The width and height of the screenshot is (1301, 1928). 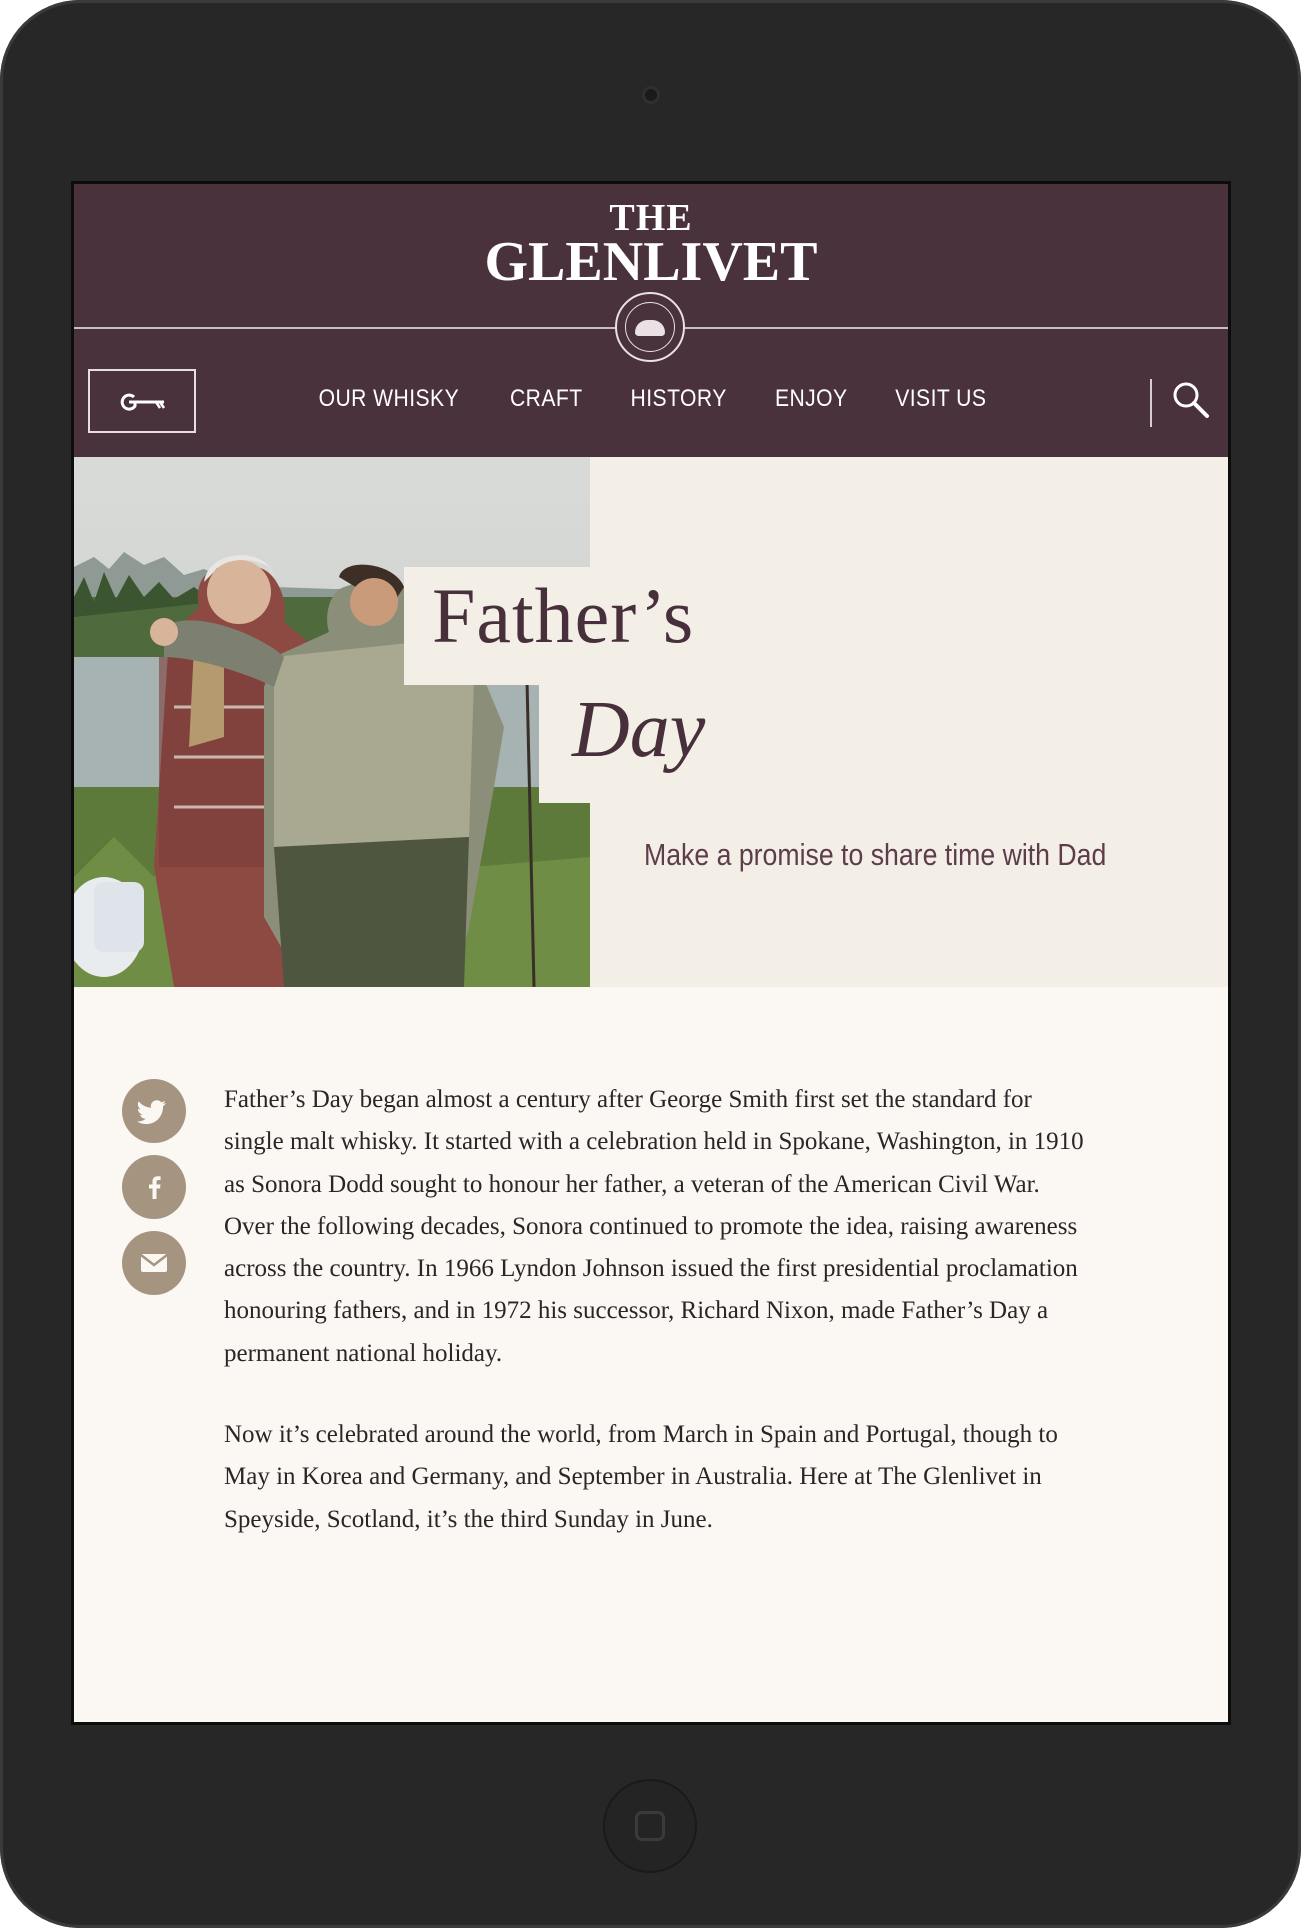 I want to click on facebook-icon, so click(x=155, y=1187).